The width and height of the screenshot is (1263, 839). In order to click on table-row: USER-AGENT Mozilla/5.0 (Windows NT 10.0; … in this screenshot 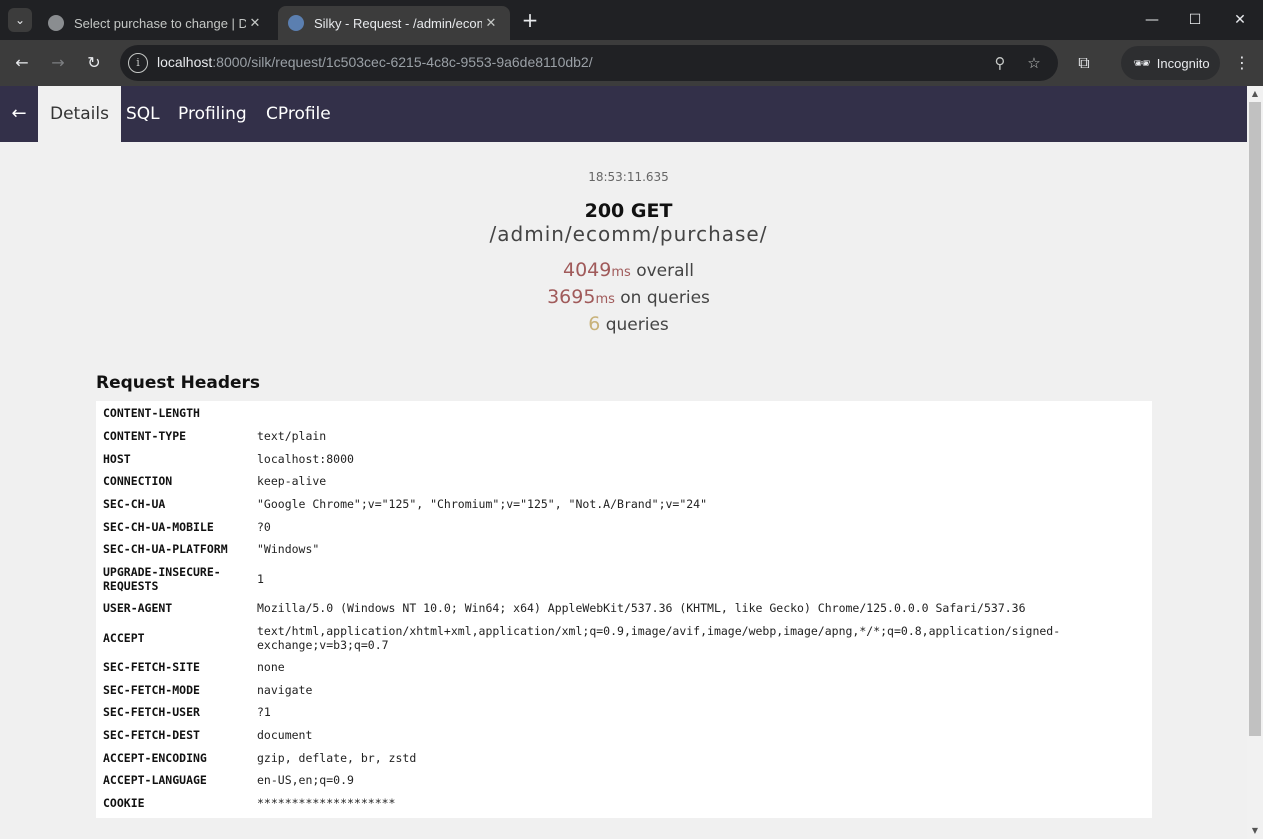, I will do `click(624, 608)`.